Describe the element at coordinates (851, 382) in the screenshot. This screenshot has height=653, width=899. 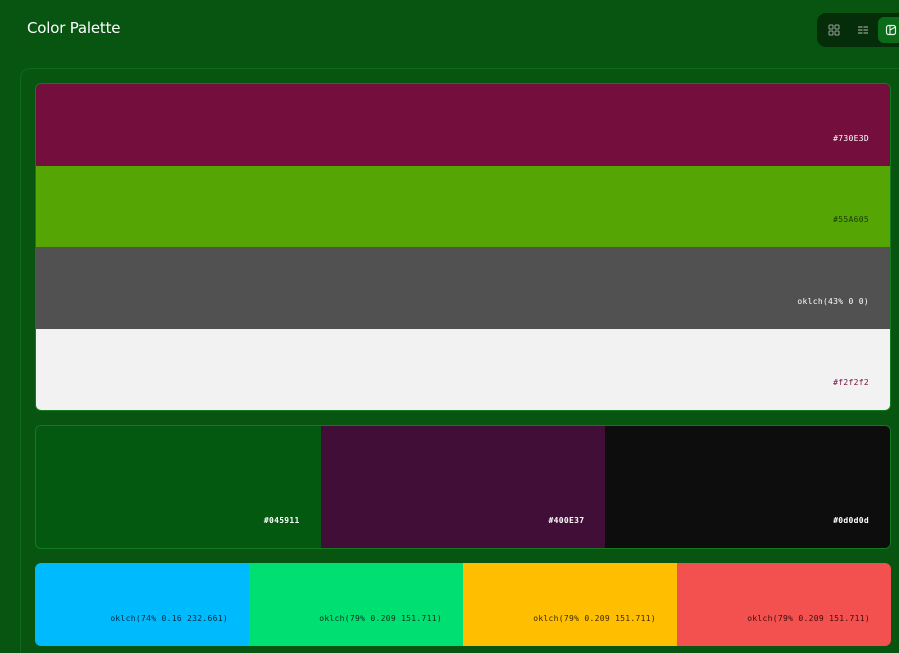
I see `swatch-label: #f2f2f2` at that location.